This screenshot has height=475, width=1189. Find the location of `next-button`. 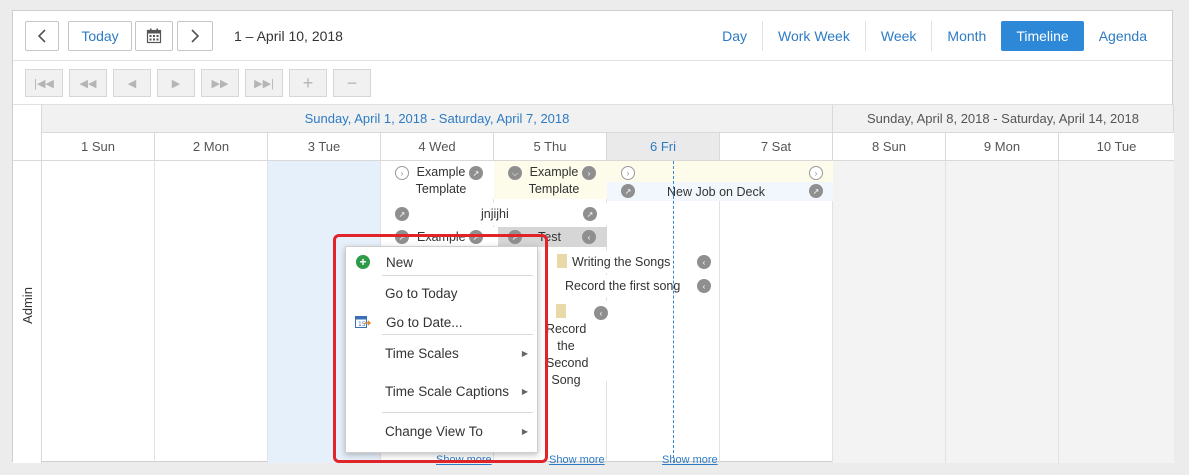

next-button is located at coordinates (195, 36).